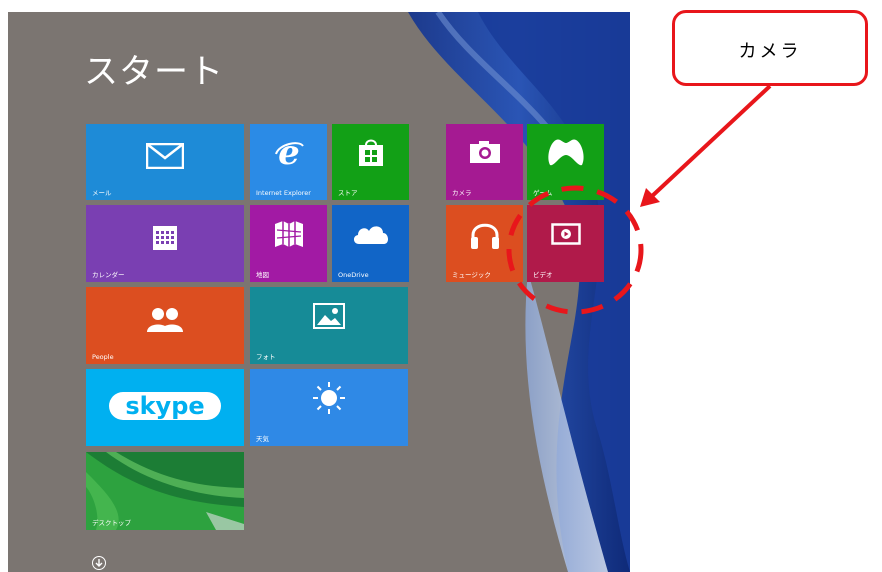 Image resolution: width=882 pixels, height=572 pixels. What do you see at coordinates (348, 193) in the screenshot?
I see `tile-label: ストア` at bounding box center [348, 193].